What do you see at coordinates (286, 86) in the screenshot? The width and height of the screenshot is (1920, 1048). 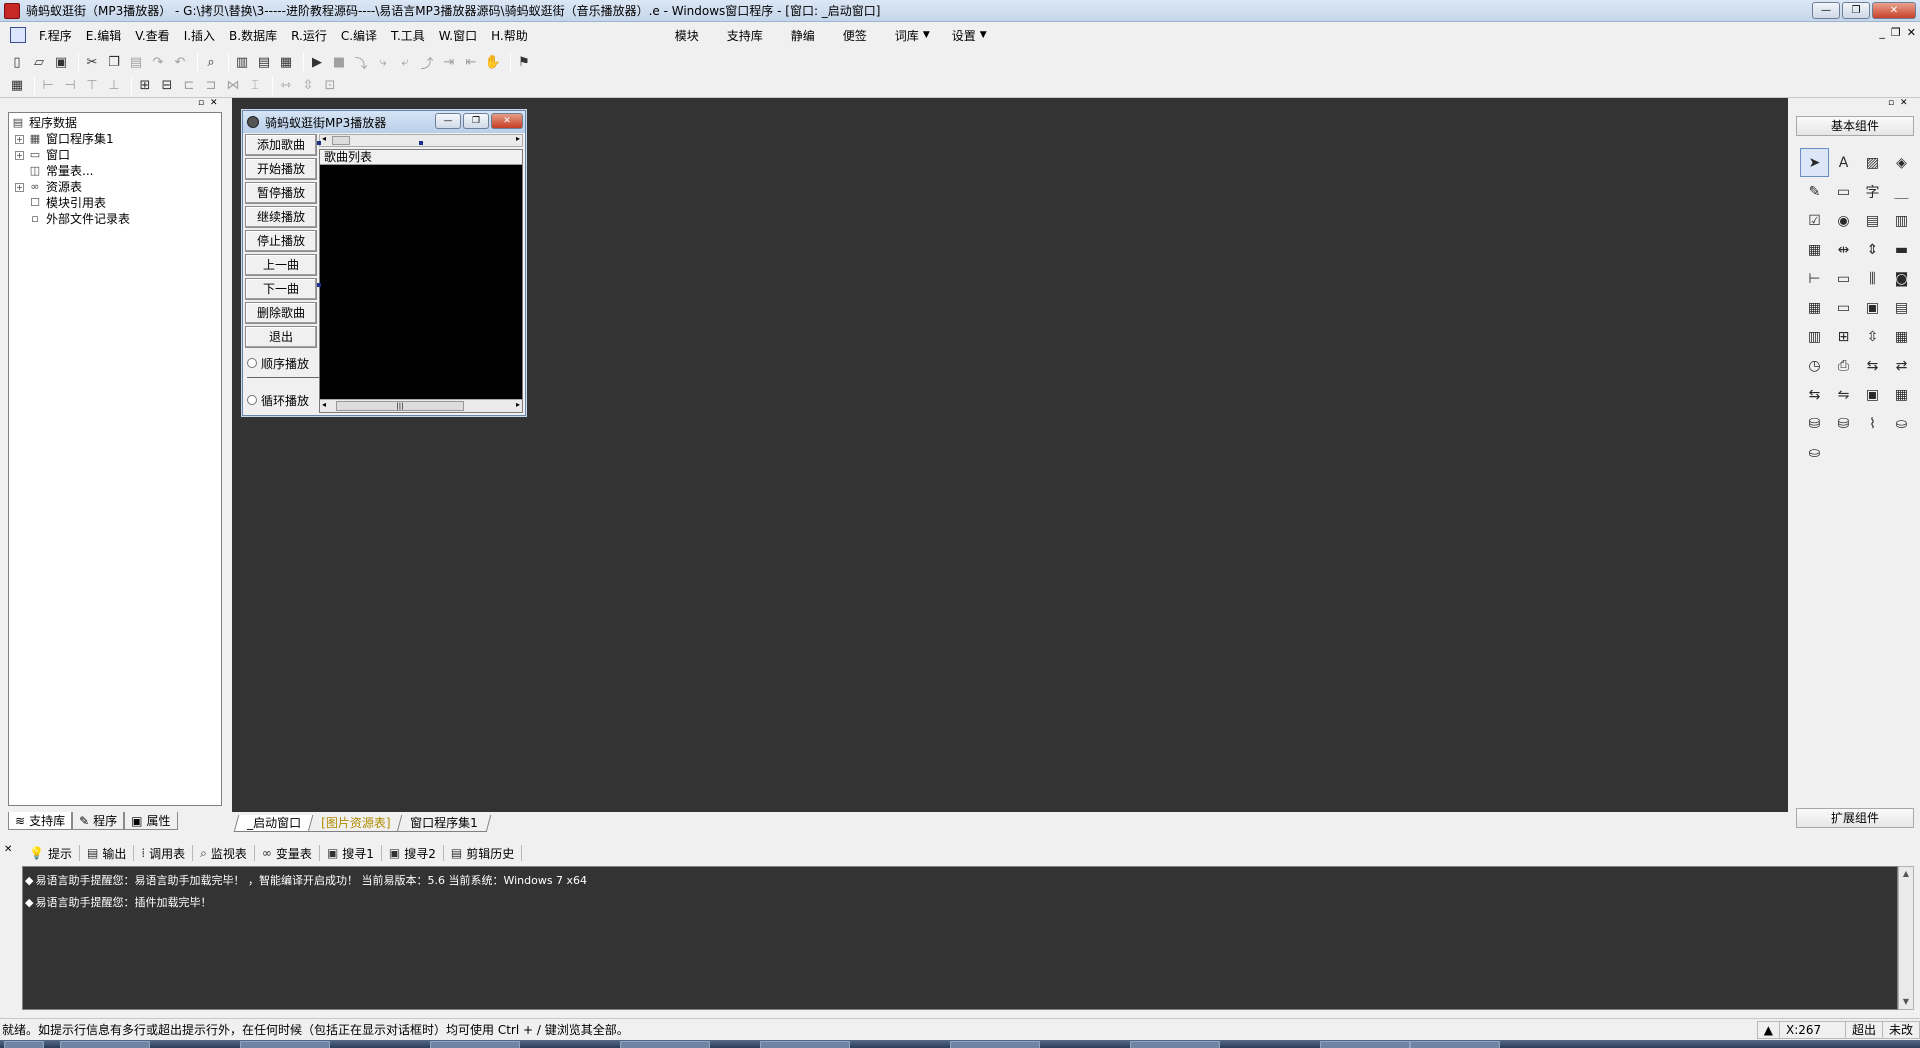 I see `hspace-icon: ⇿` at bounding box center [286, 86].